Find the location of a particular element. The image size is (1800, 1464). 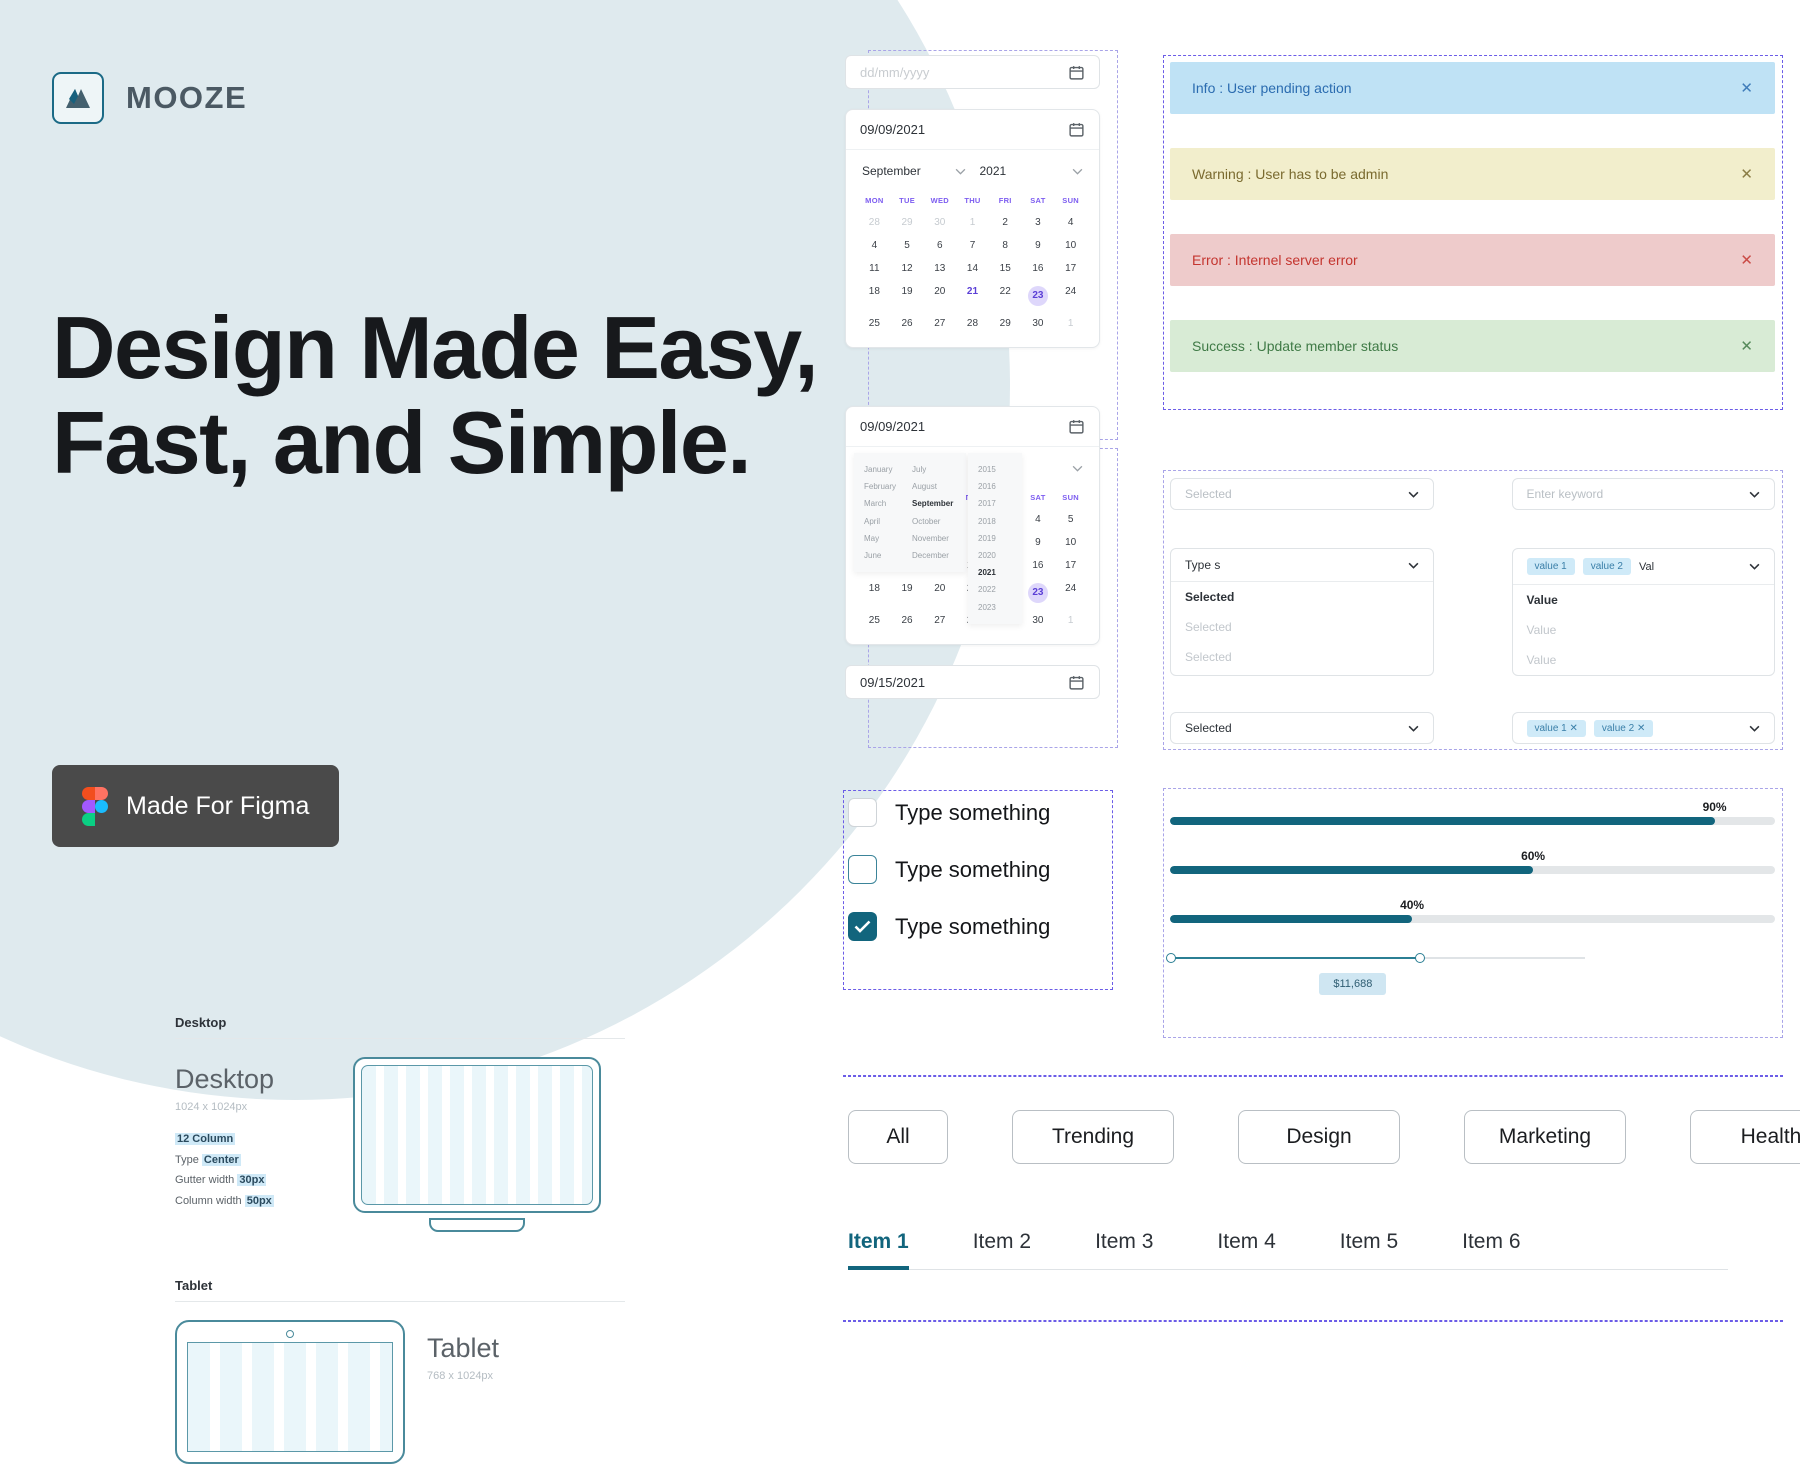

slider-knob-start is located at coordinates (1171, 958).